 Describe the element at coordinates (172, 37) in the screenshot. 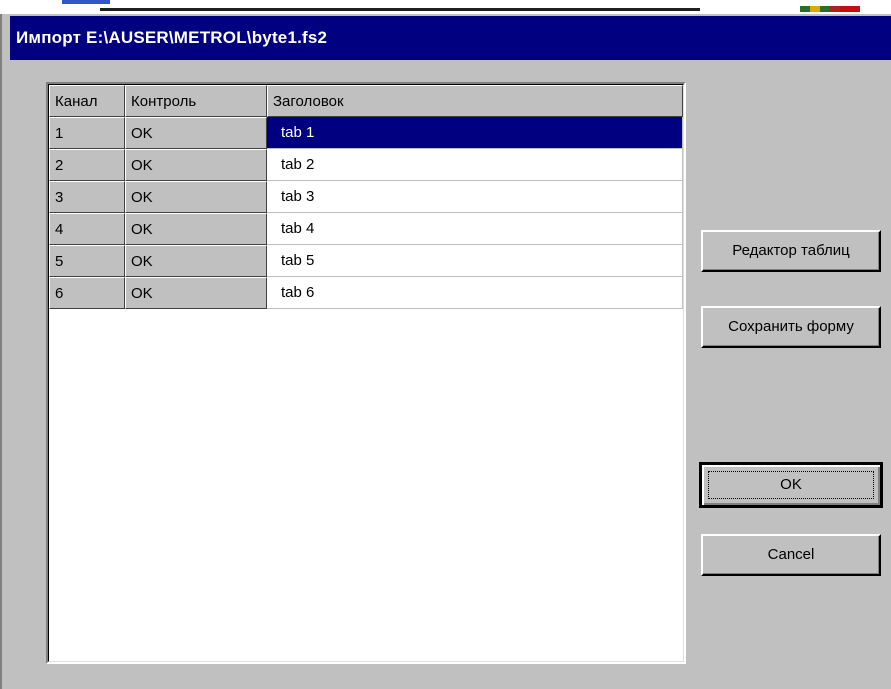

I see `dialog-title: Импорт E:\AUSER\METROL\byte1.fs2` at that location.